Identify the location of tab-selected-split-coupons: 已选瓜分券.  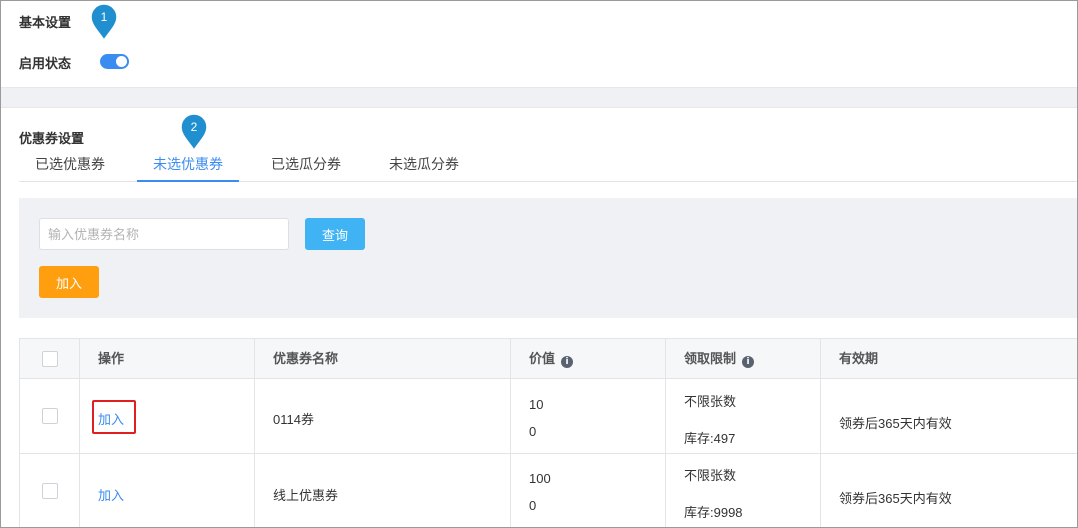
(306, 166).